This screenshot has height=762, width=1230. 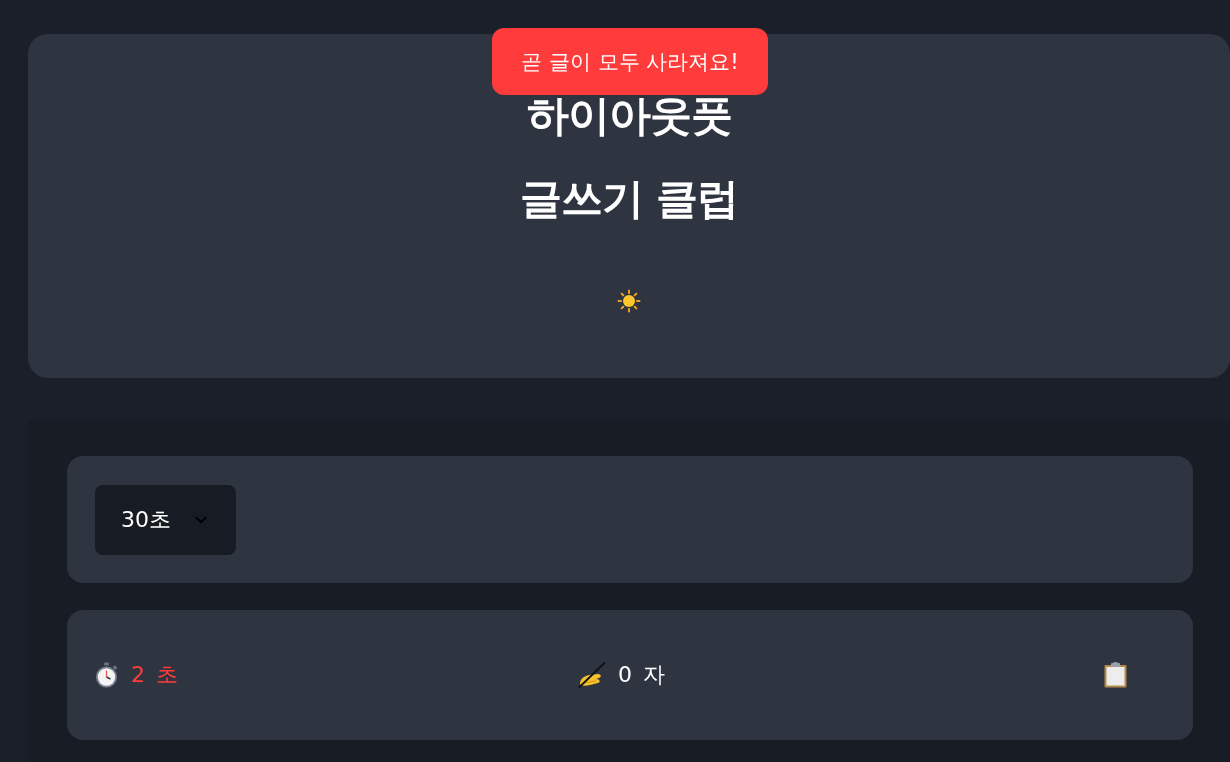 I want to click on character-count: 0 자, so click(x=641, y=675).